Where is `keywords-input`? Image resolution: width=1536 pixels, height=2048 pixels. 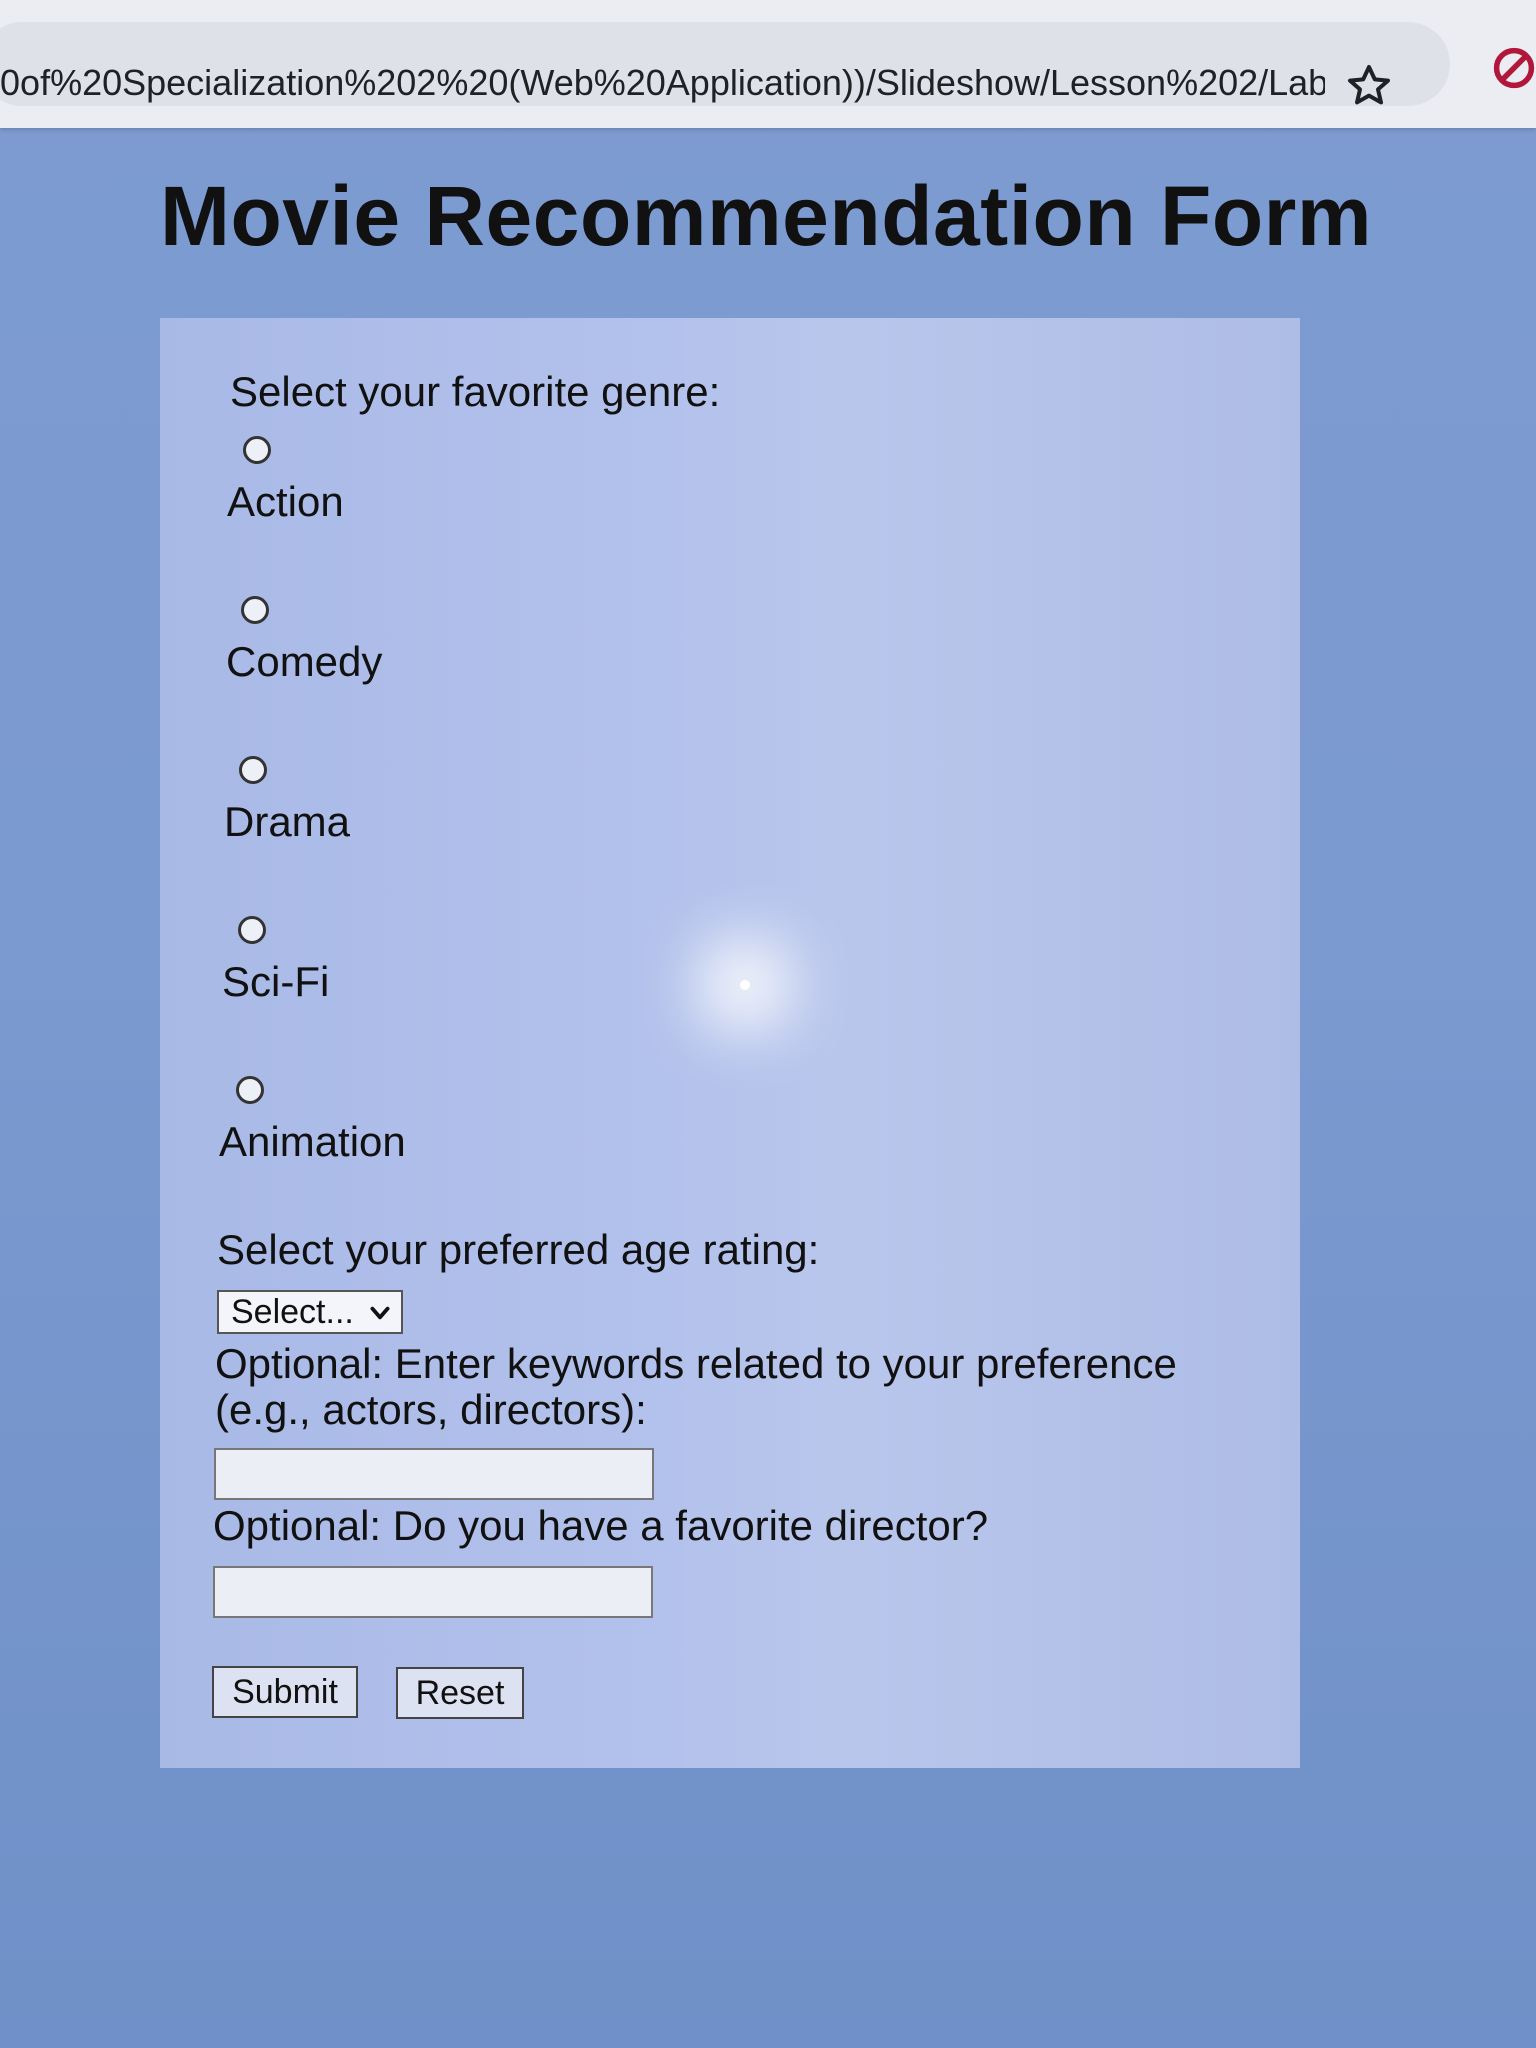
keywords-input is located at coordinates (434, 1474).